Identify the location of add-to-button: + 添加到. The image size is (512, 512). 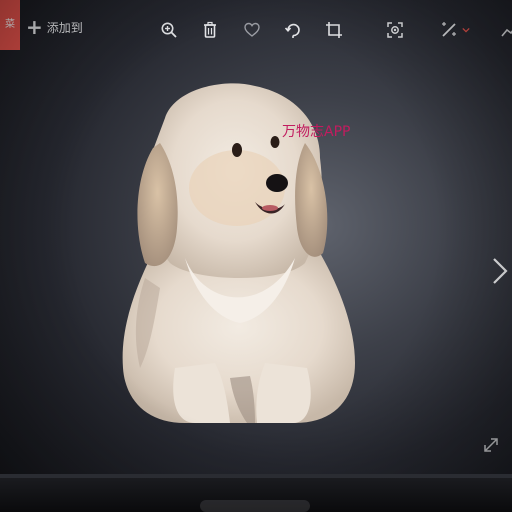
(54, 27).